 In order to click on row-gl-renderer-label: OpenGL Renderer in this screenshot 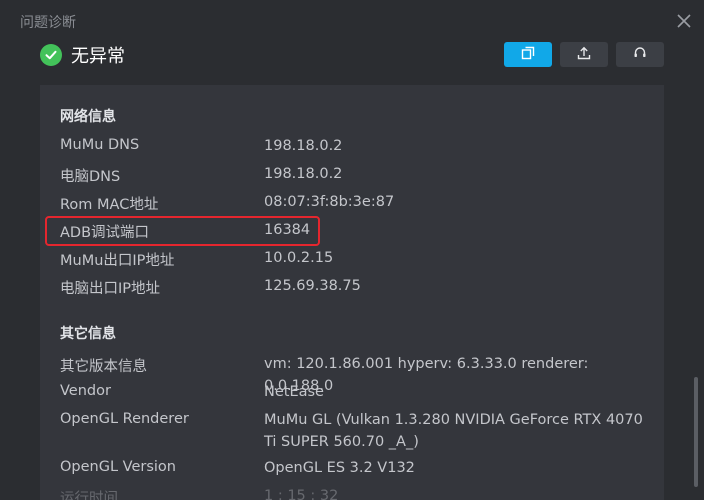, I will do `click(124, 419)`.